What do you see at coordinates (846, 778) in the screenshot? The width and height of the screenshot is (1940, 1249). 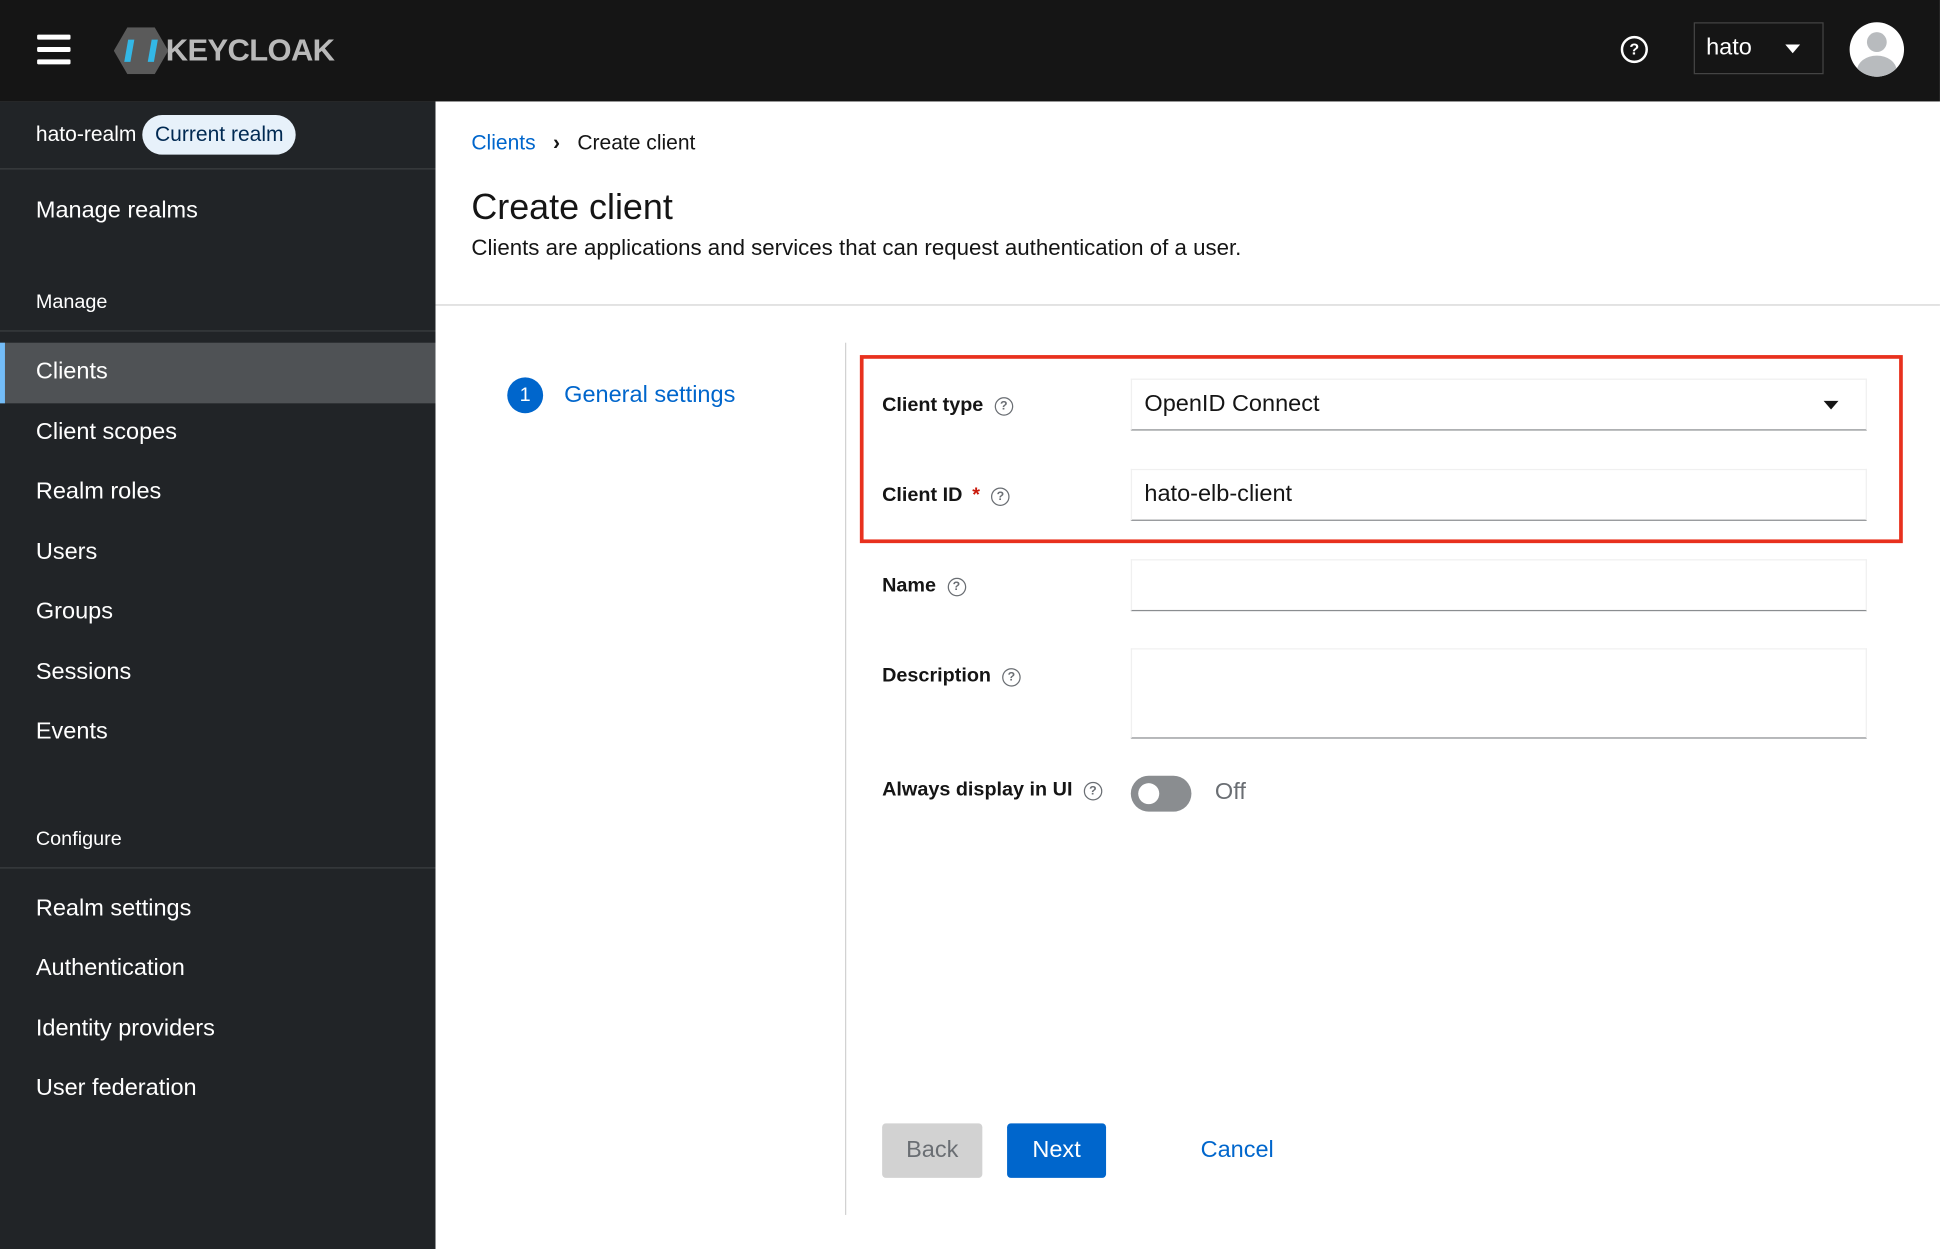 I see `wizard-divider` at bounding box center [846, 778].